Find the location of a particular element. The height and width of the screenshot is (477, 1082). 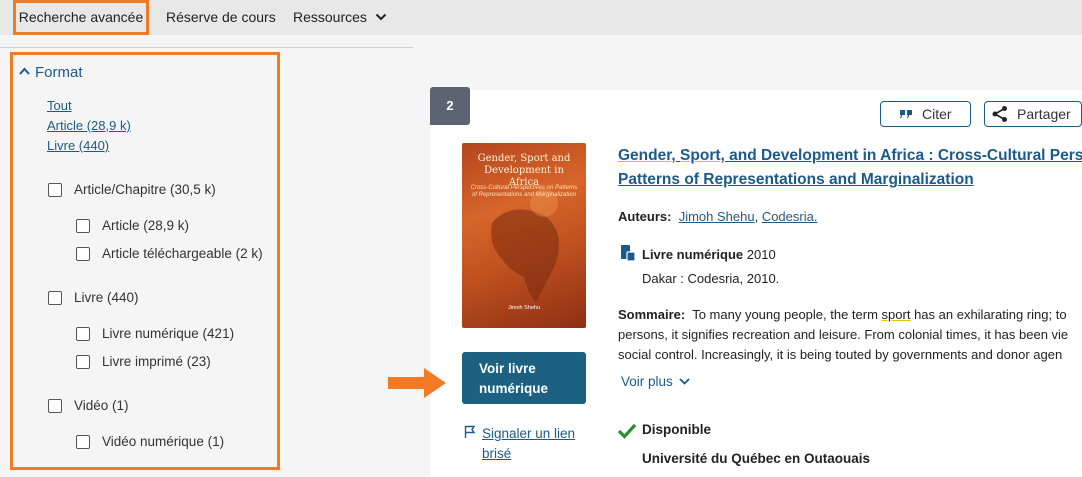

facet-link-book: Livre (440) is located at coordinates (78, 145).